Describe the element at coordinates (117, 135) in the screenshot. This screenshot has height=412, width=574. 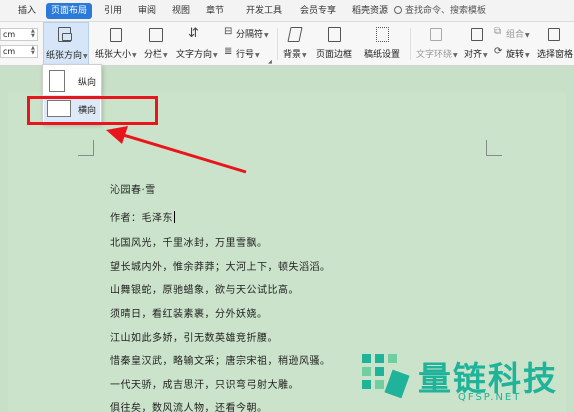
I see `arrow-head` at that location.